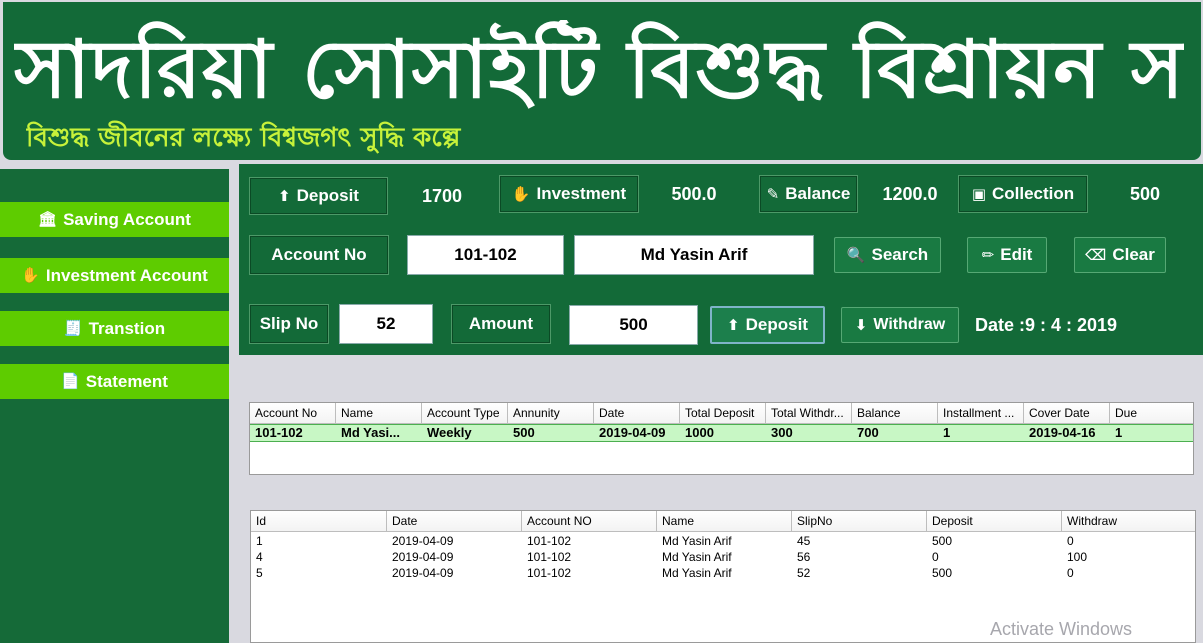  What do you see at coordinates (127, 219) in the screenshot?
I see `sidebar-item-label: Saving Account` at bounding box center [127, 219].